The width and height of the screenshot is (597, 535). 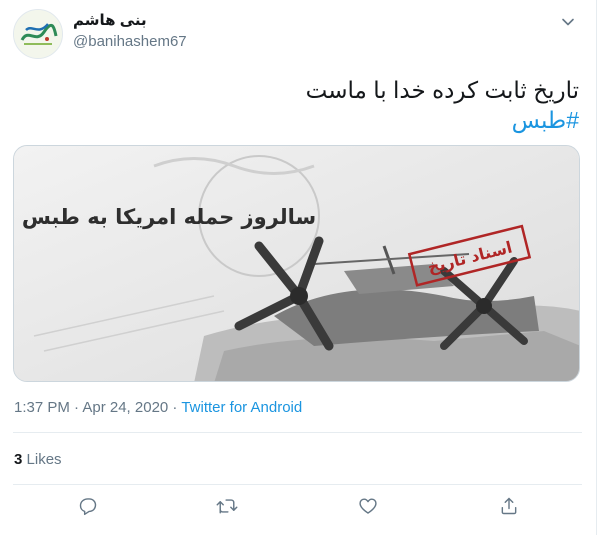 I want to click on tweet-actions, so click(x=298, y=506).